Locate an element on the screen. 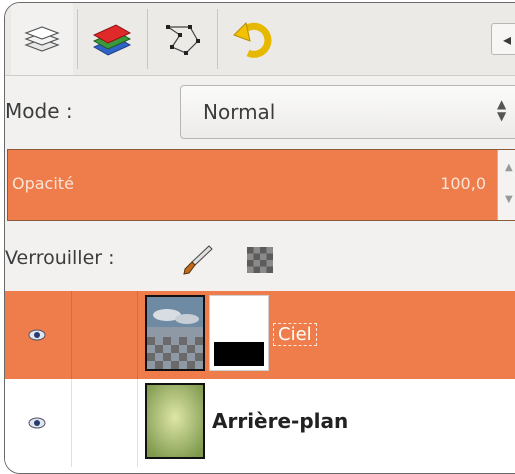 This screenshot has width=515, height=474. lock-label: Verrouiller : is located at coordinates (60, 258).